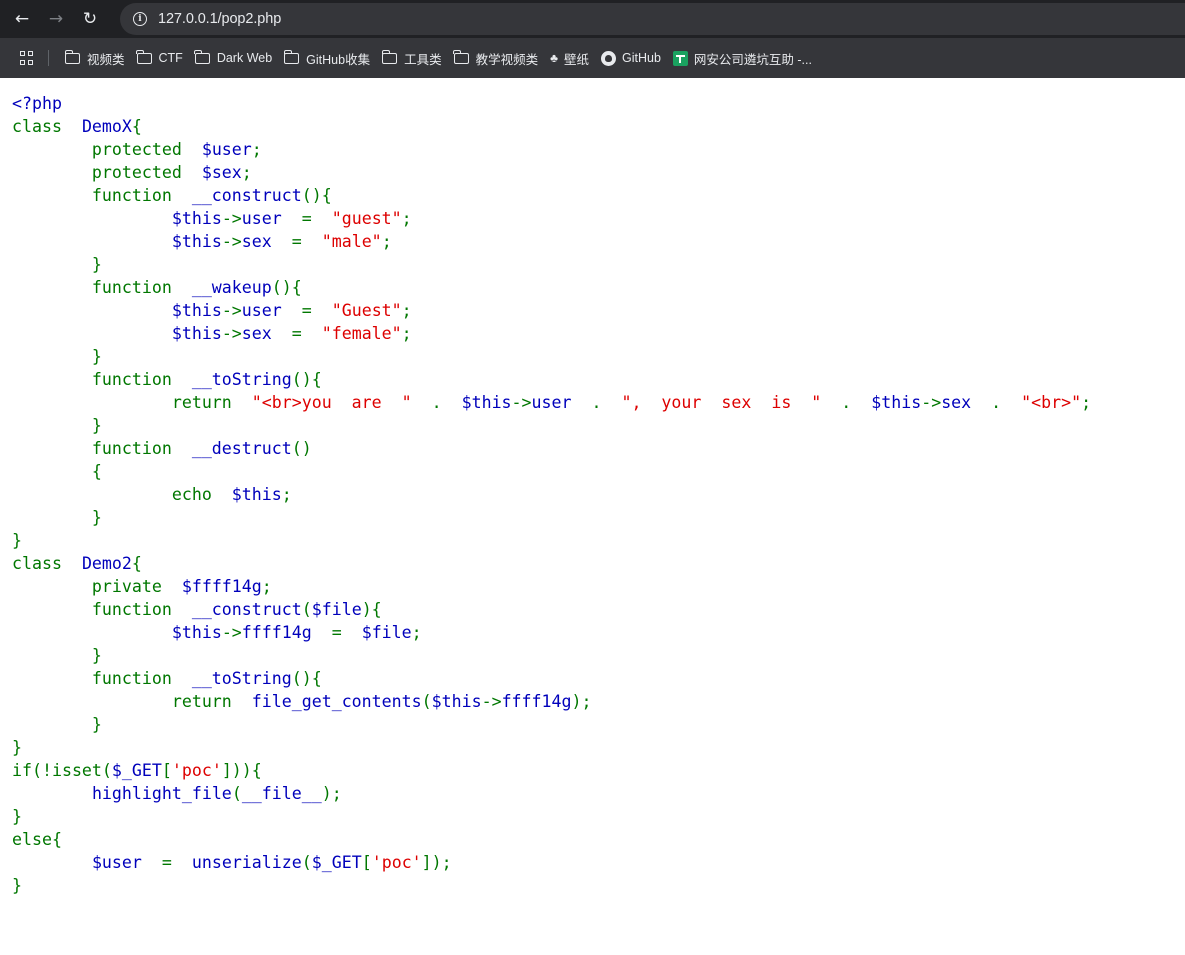 The image size is (1185, 955). I want to click on arrow-left-icon: ←, so click(22, 19).